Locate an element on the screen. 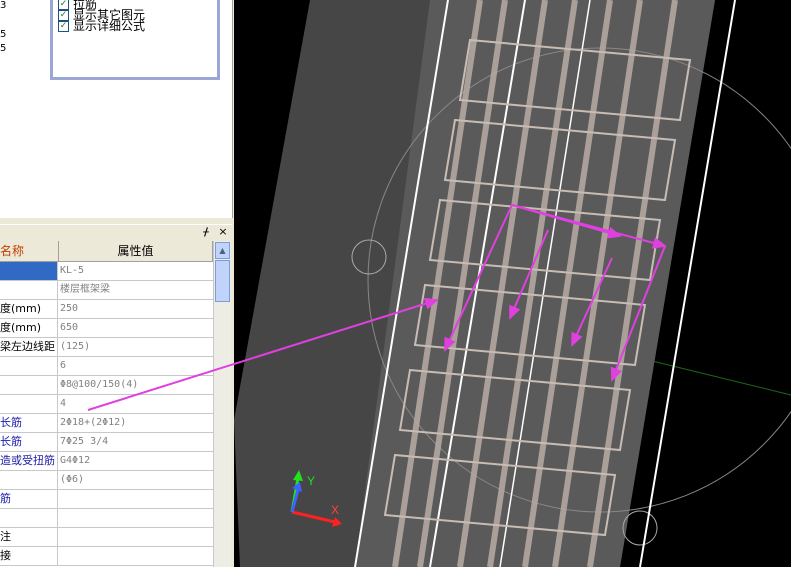  property-row: (Φ6) is located at coordinates (106, 480).